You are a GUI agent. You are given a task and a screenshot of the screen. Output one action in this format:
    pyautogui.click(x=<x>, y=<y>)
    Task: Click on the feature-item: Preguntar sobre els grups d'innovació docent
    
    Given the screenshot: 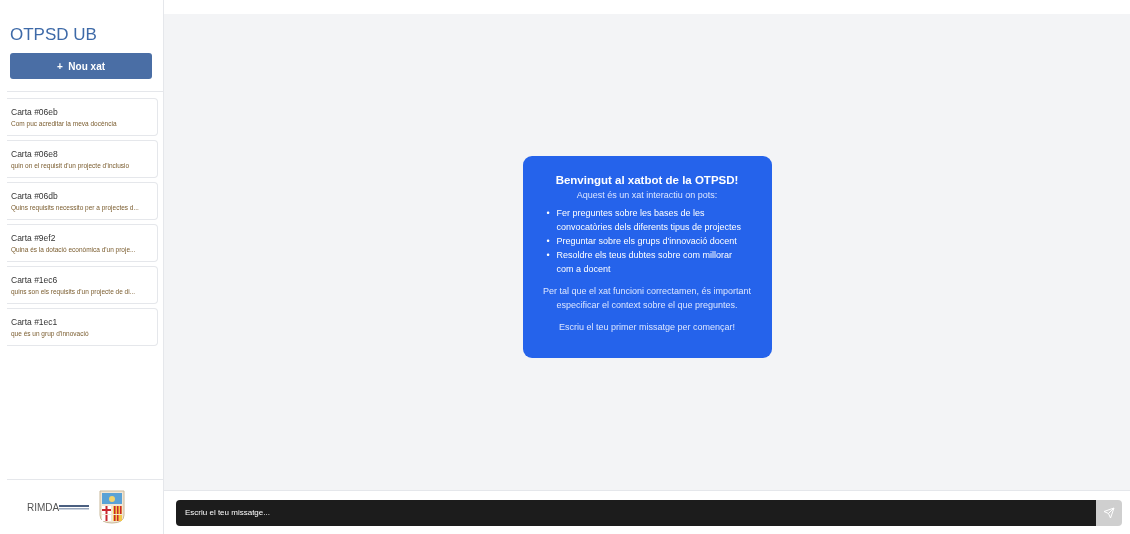 What is the action you would take?
    pyautogui.click(x=647, y=241)
    